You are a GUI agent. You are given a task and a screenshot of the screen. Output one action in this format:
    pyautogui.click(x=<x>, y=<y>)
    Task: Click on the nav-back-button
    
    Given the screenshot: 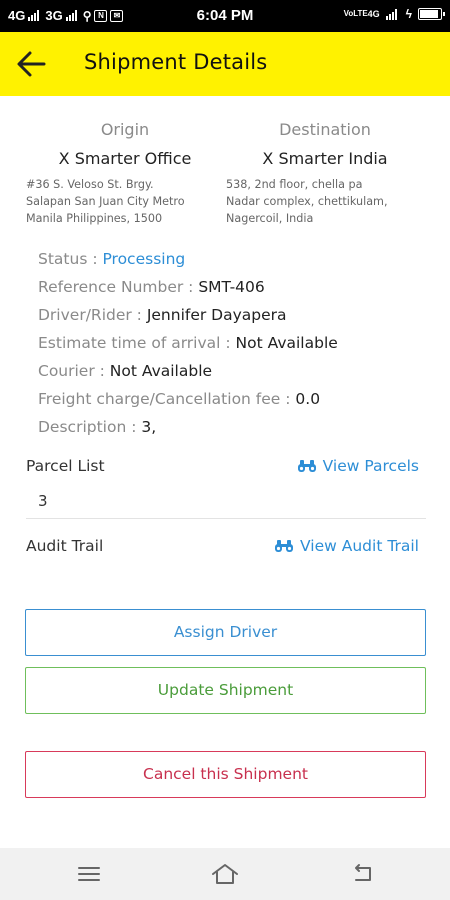 What is the action you would take?
    pyautogui.click(x=363, y=874)
    